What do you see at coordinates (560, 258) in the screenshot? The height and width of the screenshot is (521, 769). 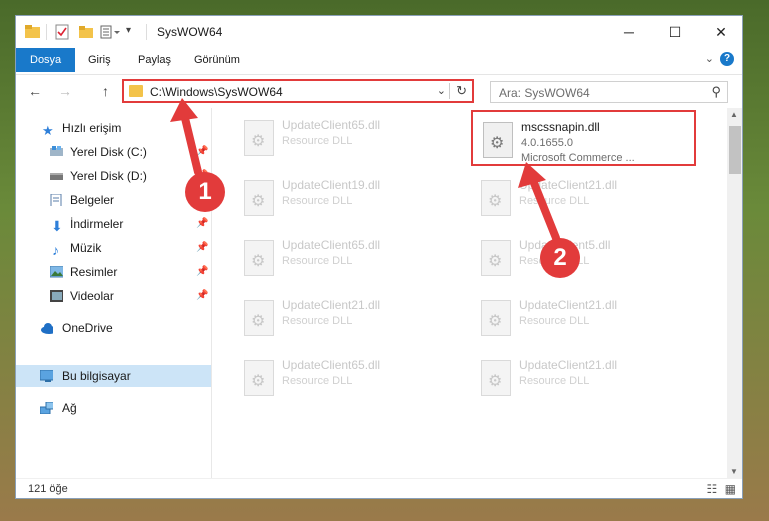 I see `step-2-badge: 2` at bounding box center [560, 258].